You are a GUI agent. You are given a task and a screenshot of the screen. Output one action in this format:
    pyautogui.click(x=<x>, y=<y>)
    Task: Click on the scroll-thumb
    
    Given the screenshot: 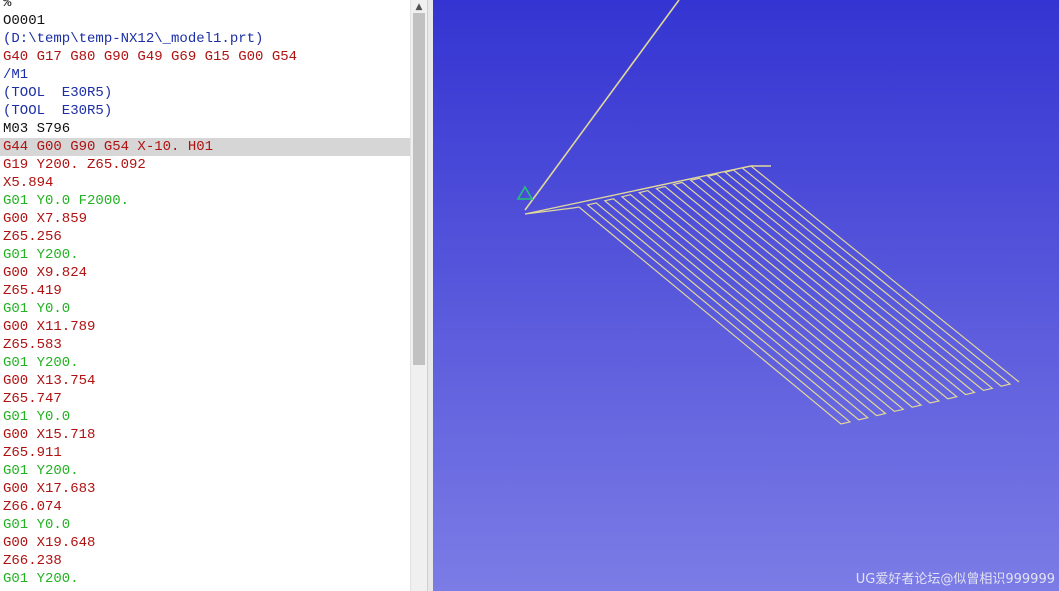 What is the action you would take?
    pyautogui.click(x=419, y=189)
    